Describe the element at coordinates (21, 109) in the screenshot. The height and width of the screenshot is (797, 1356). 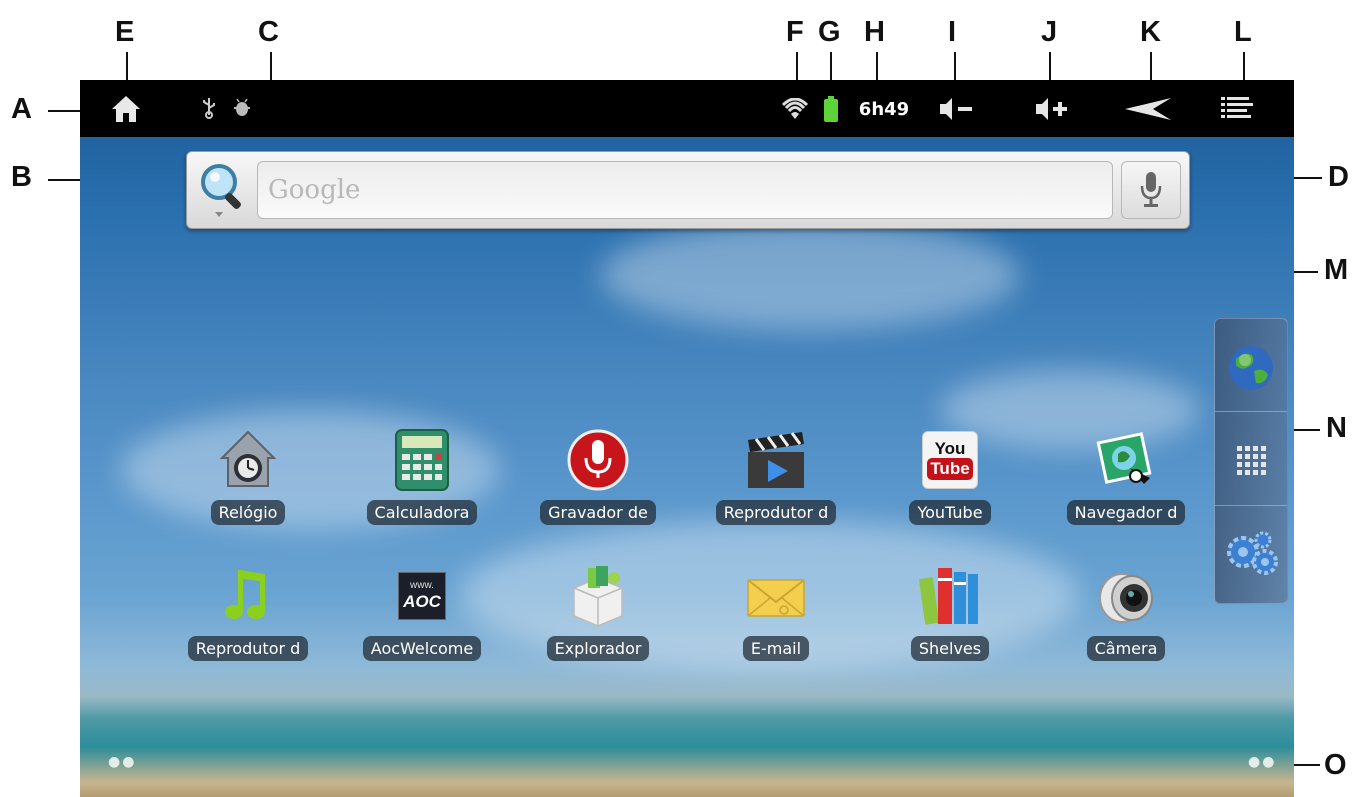
I see `callout-a: A` at that location.